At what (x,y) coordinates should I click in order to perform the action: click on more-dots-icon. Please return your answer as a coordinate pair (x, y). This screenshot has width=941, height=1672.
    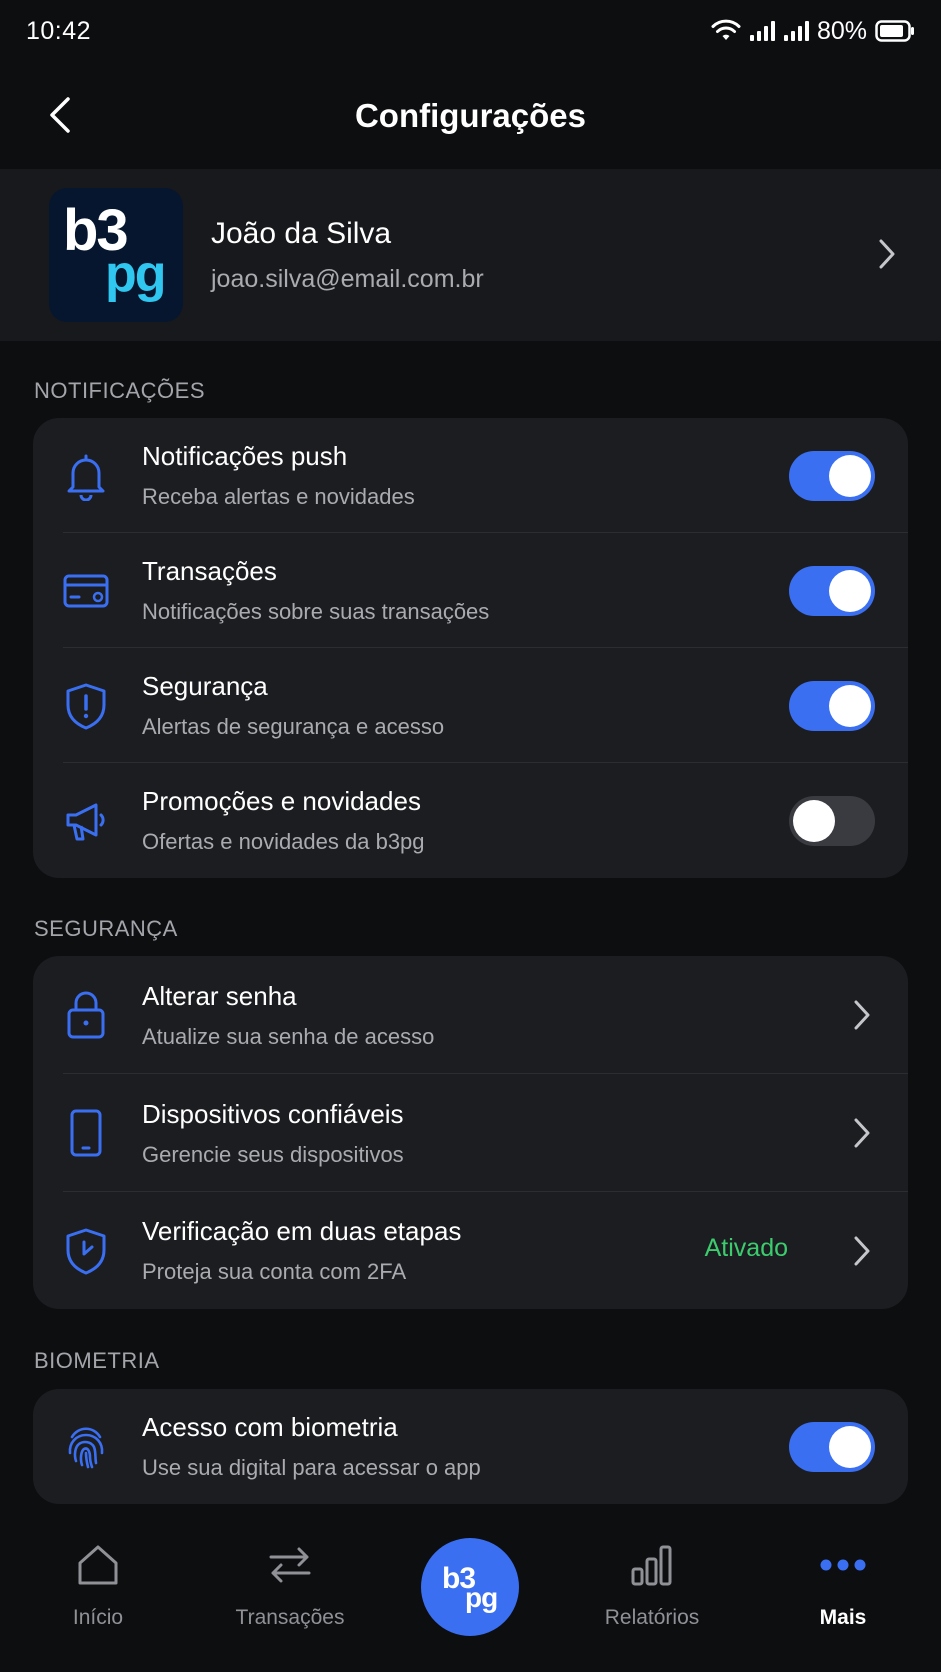
    Looking at the image, I should click on (843, 1565).